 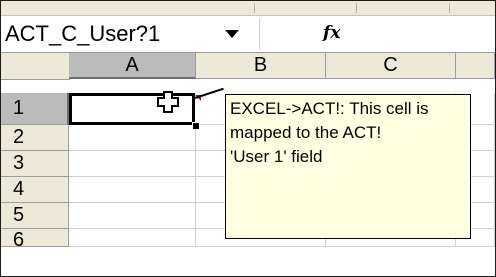 I want to click on comment-line-2: mapped to the ACT!, so click(x=306, y=132).